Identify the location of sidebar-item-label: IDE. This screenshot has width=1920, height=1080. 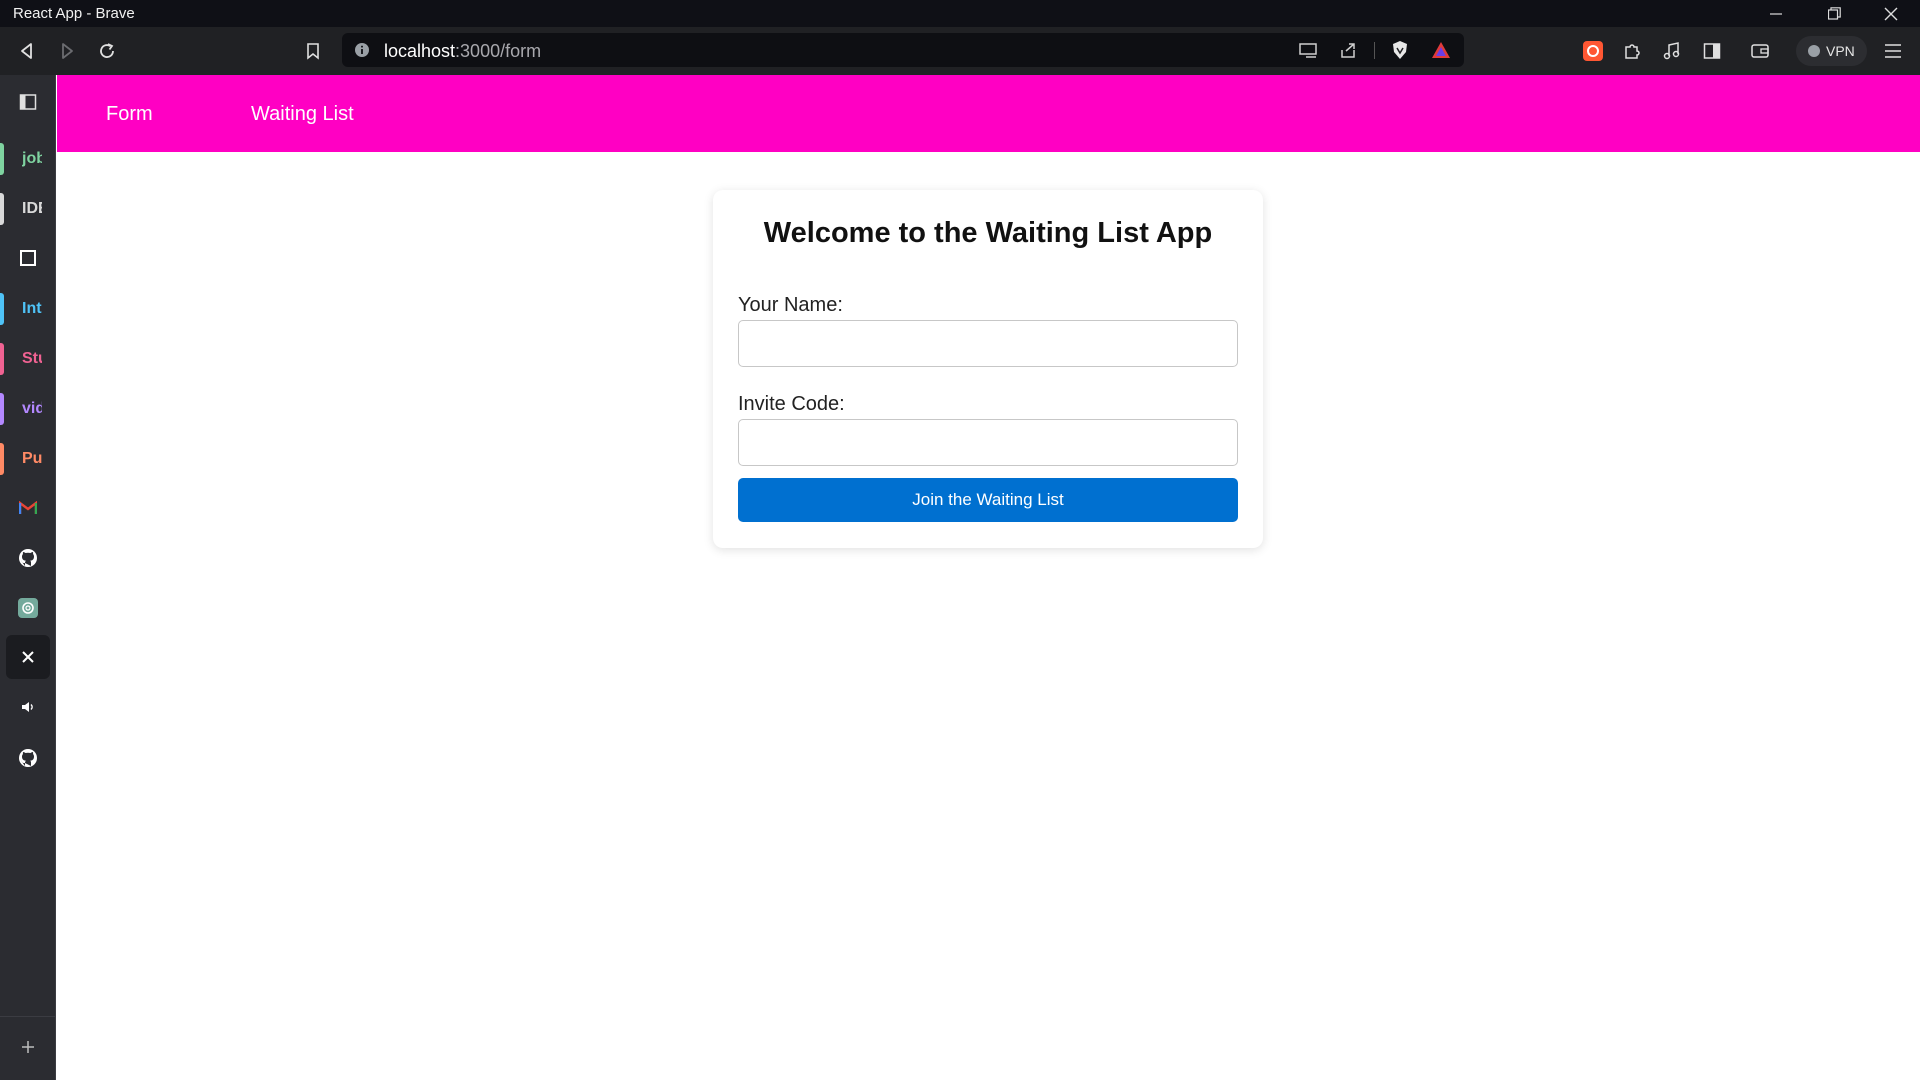
(32, 208).